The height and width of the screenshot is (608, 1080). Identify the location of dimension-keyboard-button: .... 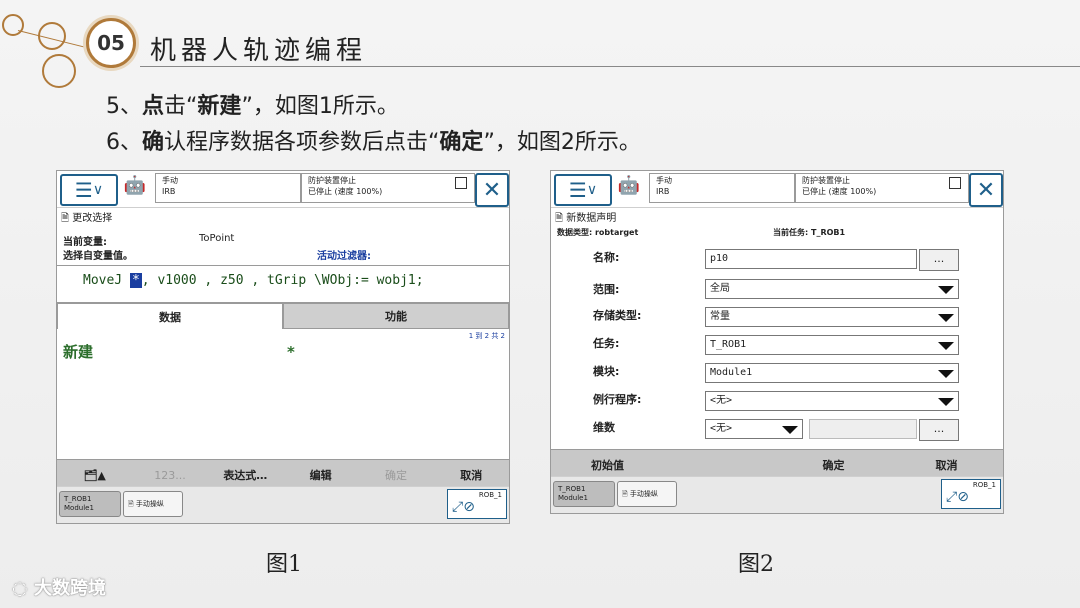
(939, 430).